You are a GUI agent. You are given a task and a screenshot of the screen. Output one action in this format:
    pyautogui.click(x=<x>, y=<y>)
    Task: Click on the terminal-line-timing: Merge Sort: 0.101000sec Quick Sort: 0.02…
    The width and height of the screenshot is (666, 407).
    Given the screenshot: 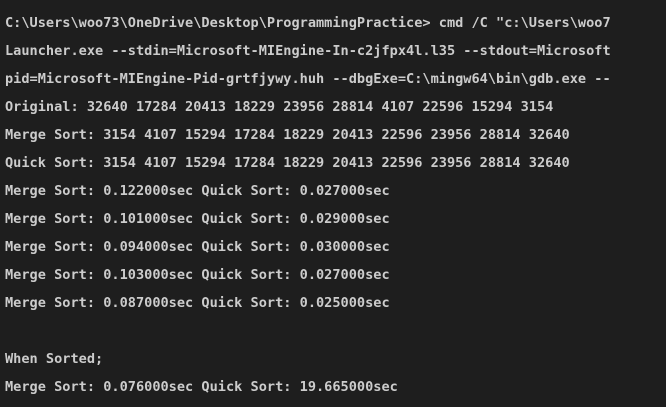 What is the action you would take?
    pyautogui.click(x=197, y=219)
    